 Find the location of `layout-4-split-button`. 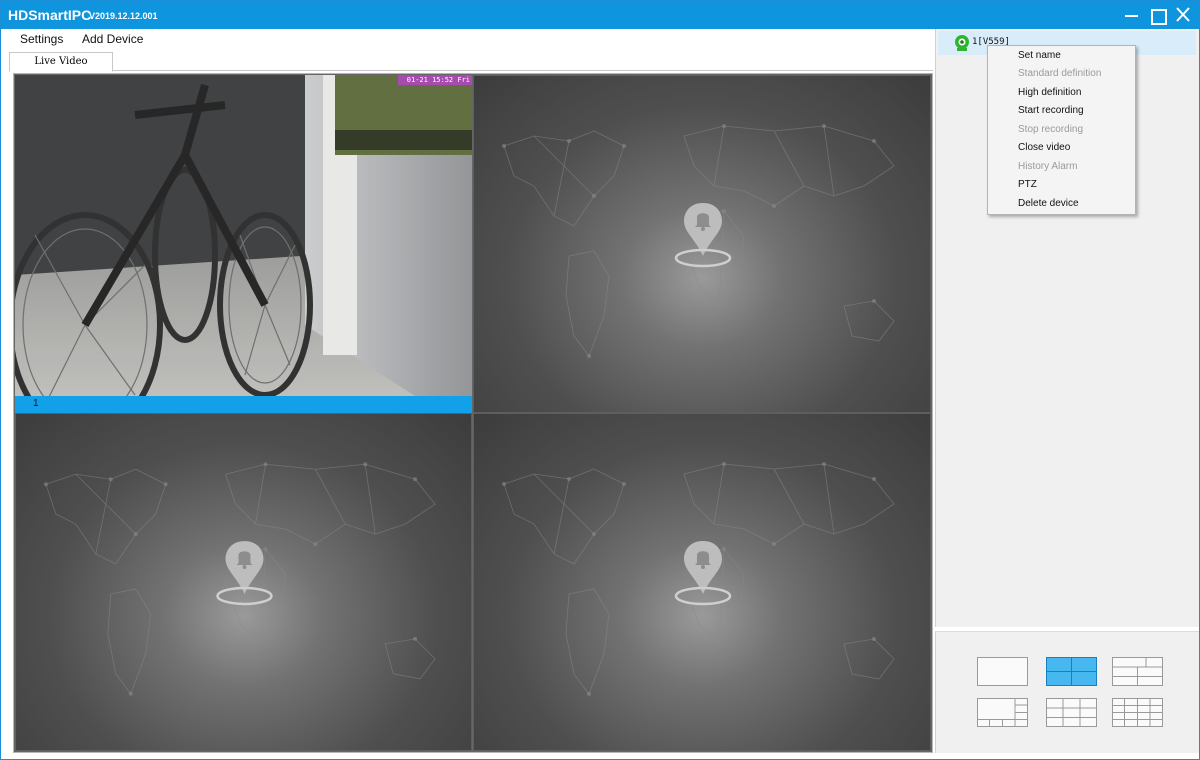

layout-4-split-button is located at coordinates (1071, 671).